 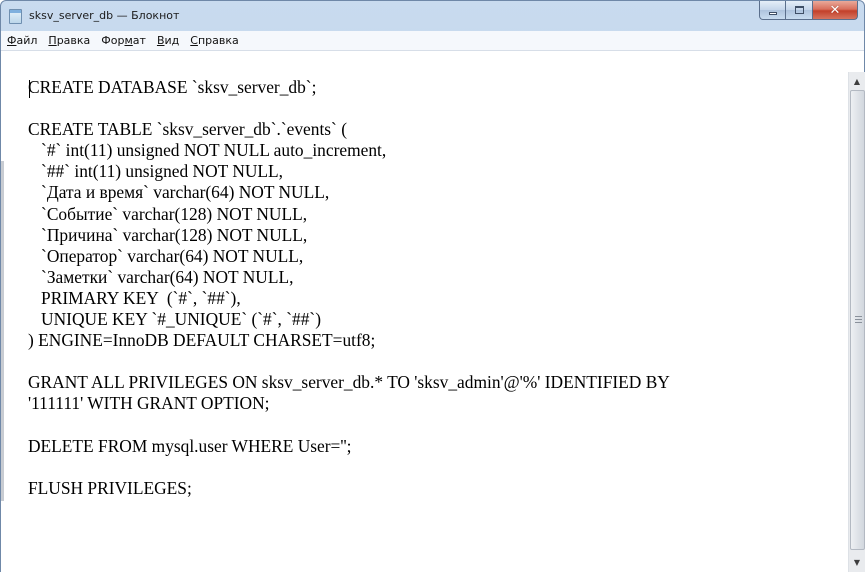 I want to click on editor-left-edge, so click(x=2, y=331).